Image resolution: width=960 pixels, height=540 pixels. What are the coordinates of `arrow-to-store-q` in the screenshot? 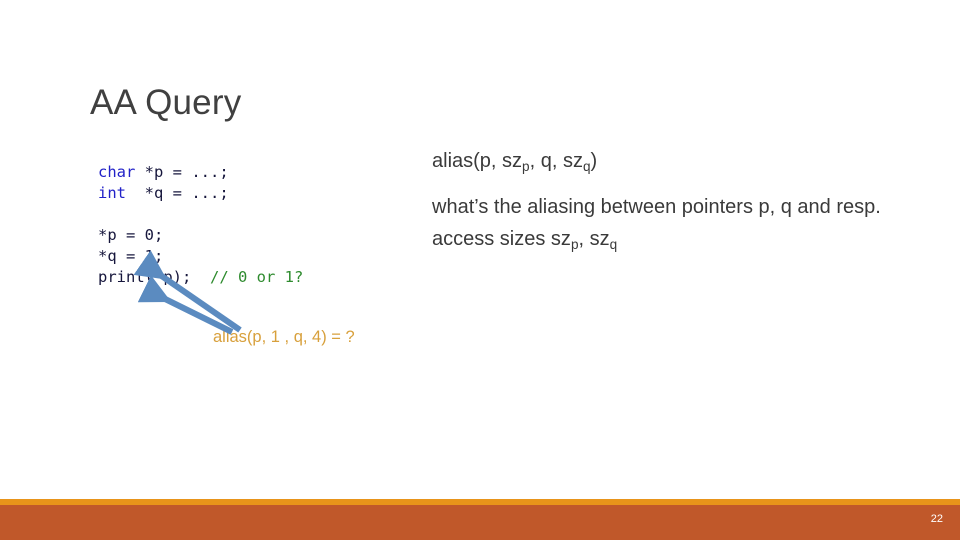 It's located at (185, 305).